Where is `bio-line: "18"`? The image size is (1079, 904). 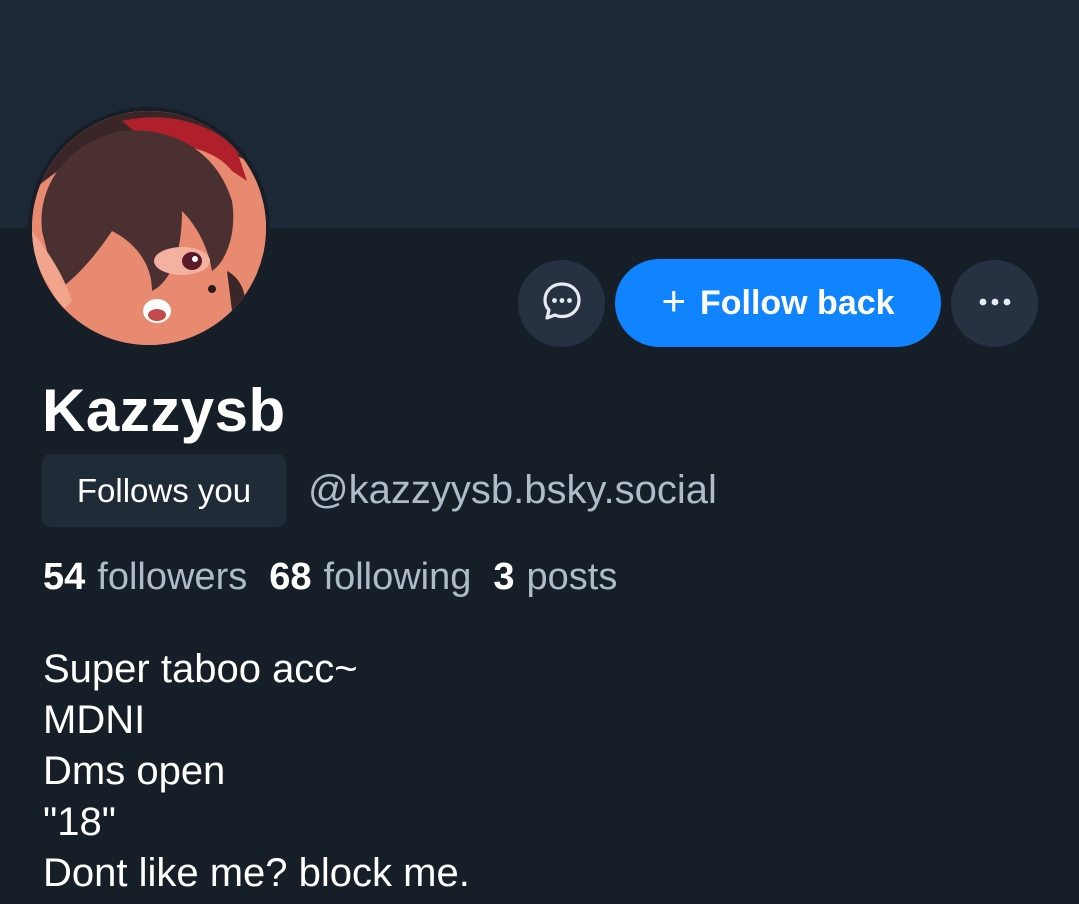
bio-line: "18" is located at coordinates (79, 822).